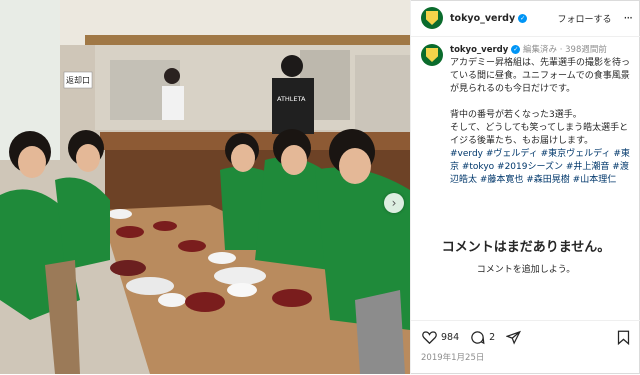  What do you see at coordinates (526, 247) in the screenshot?
I see `no-comments-title: コメントはまだありません。` at bounding box center [526, 247].